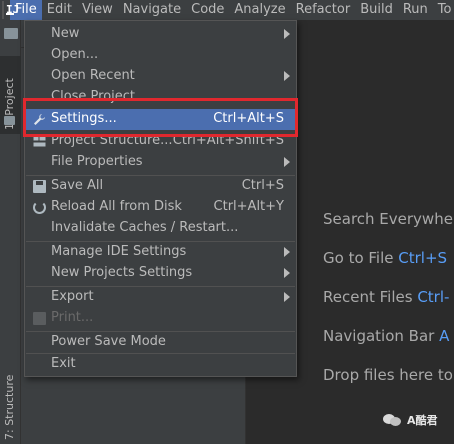  Describe the element at coordinates (393, 420) in the screenshot. I see `wechat-icon` at that location.